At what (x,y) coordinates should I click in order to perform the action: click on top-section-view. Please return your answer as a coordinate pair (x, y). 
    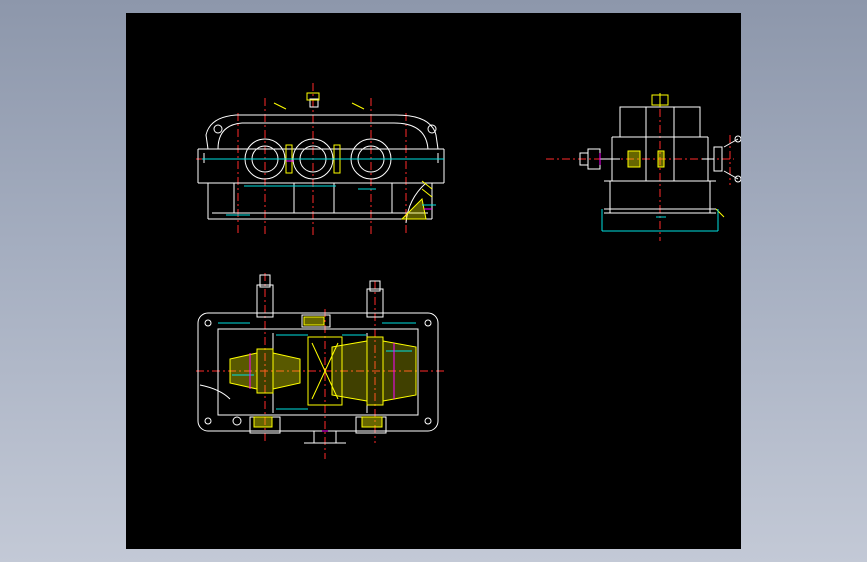
    Looking at the image, I should click on (321, 366).